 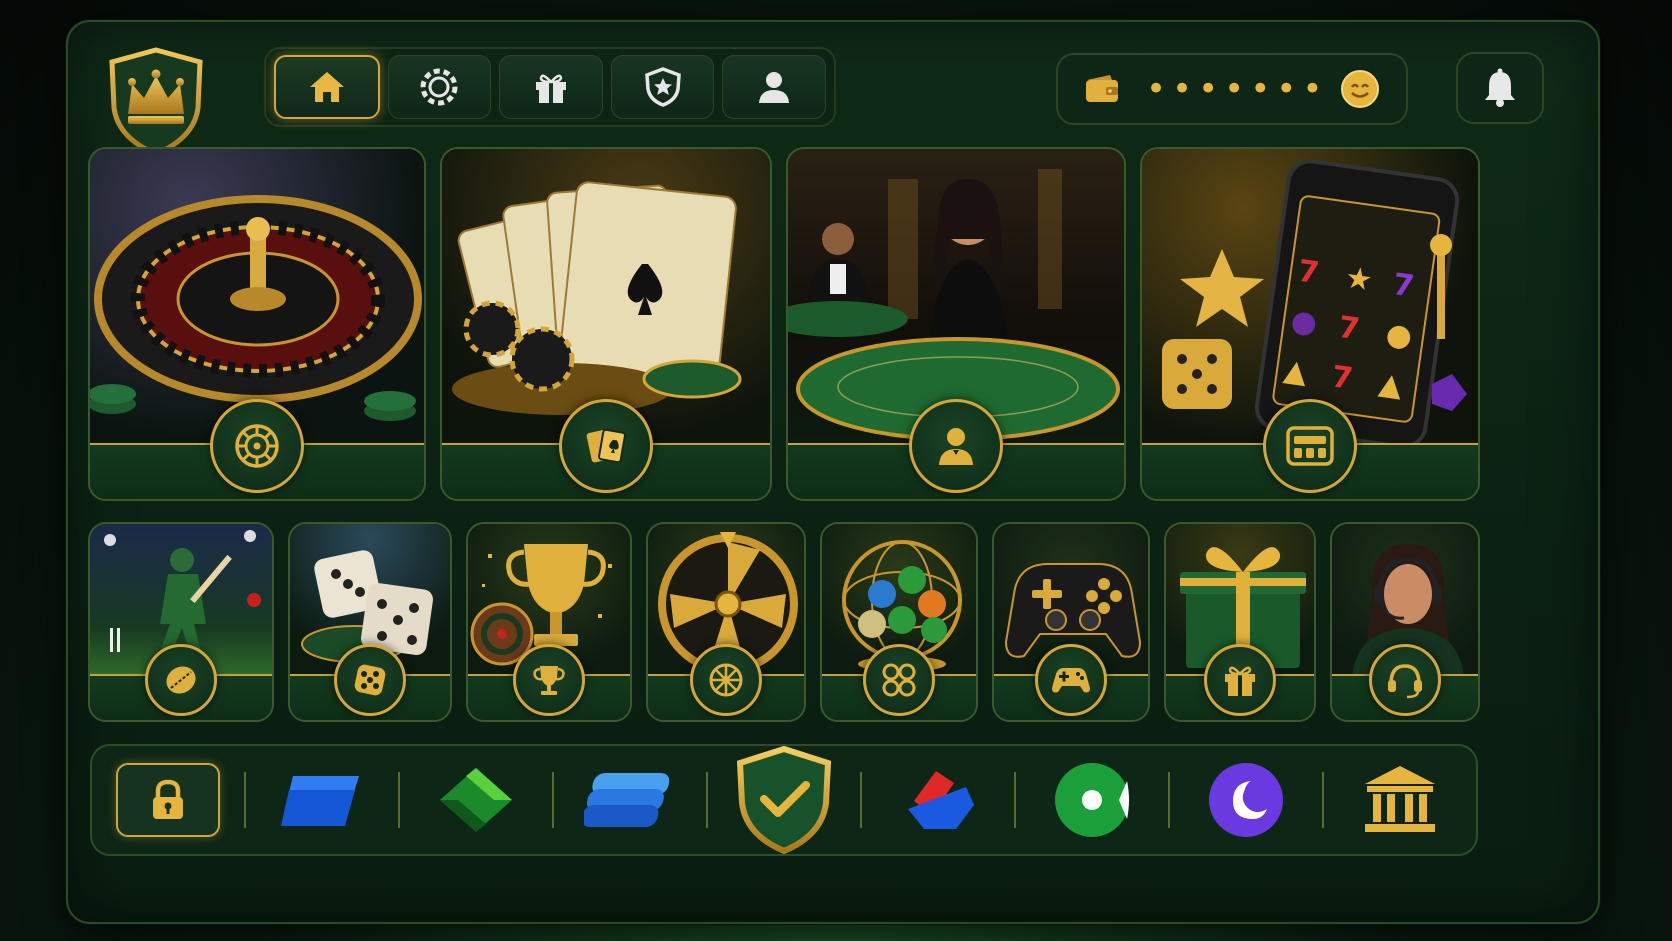 I want to click on tournaments-badge, so click(x=549, y=680).